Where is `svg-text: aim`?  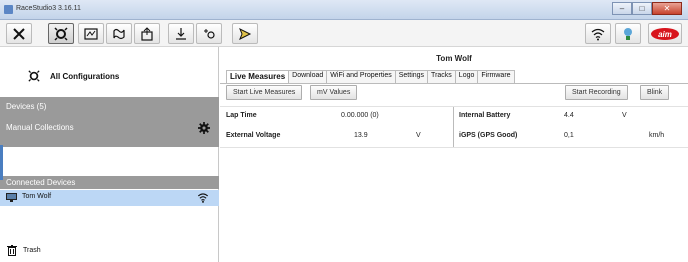
svg-text: aim is located at coordinates (665, 34).